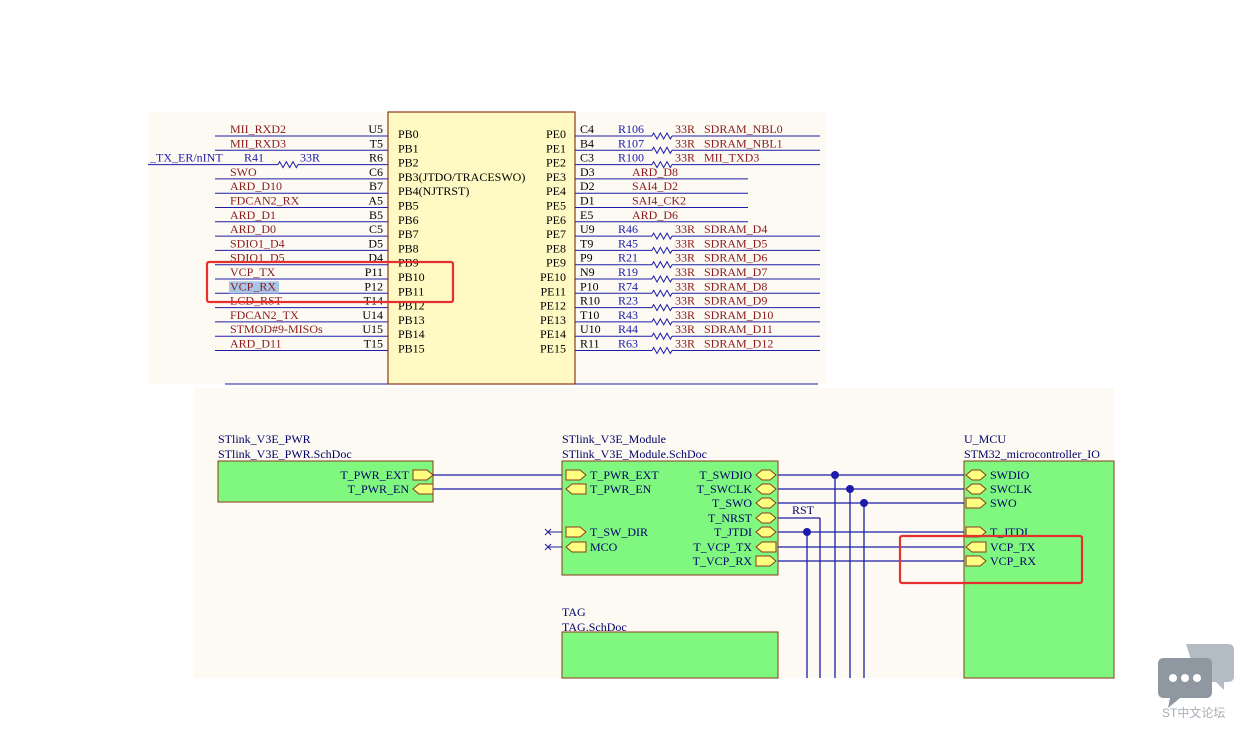  Describe the element at coordinates (373, 301) in the screenshot. I see `ball-number: T14` at that location.